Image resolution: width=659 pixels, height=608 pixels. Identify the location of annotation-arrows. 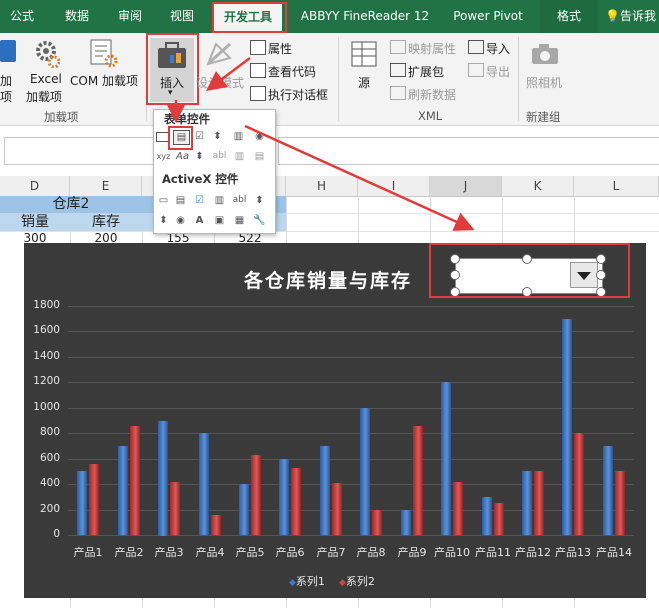
(320, 144).